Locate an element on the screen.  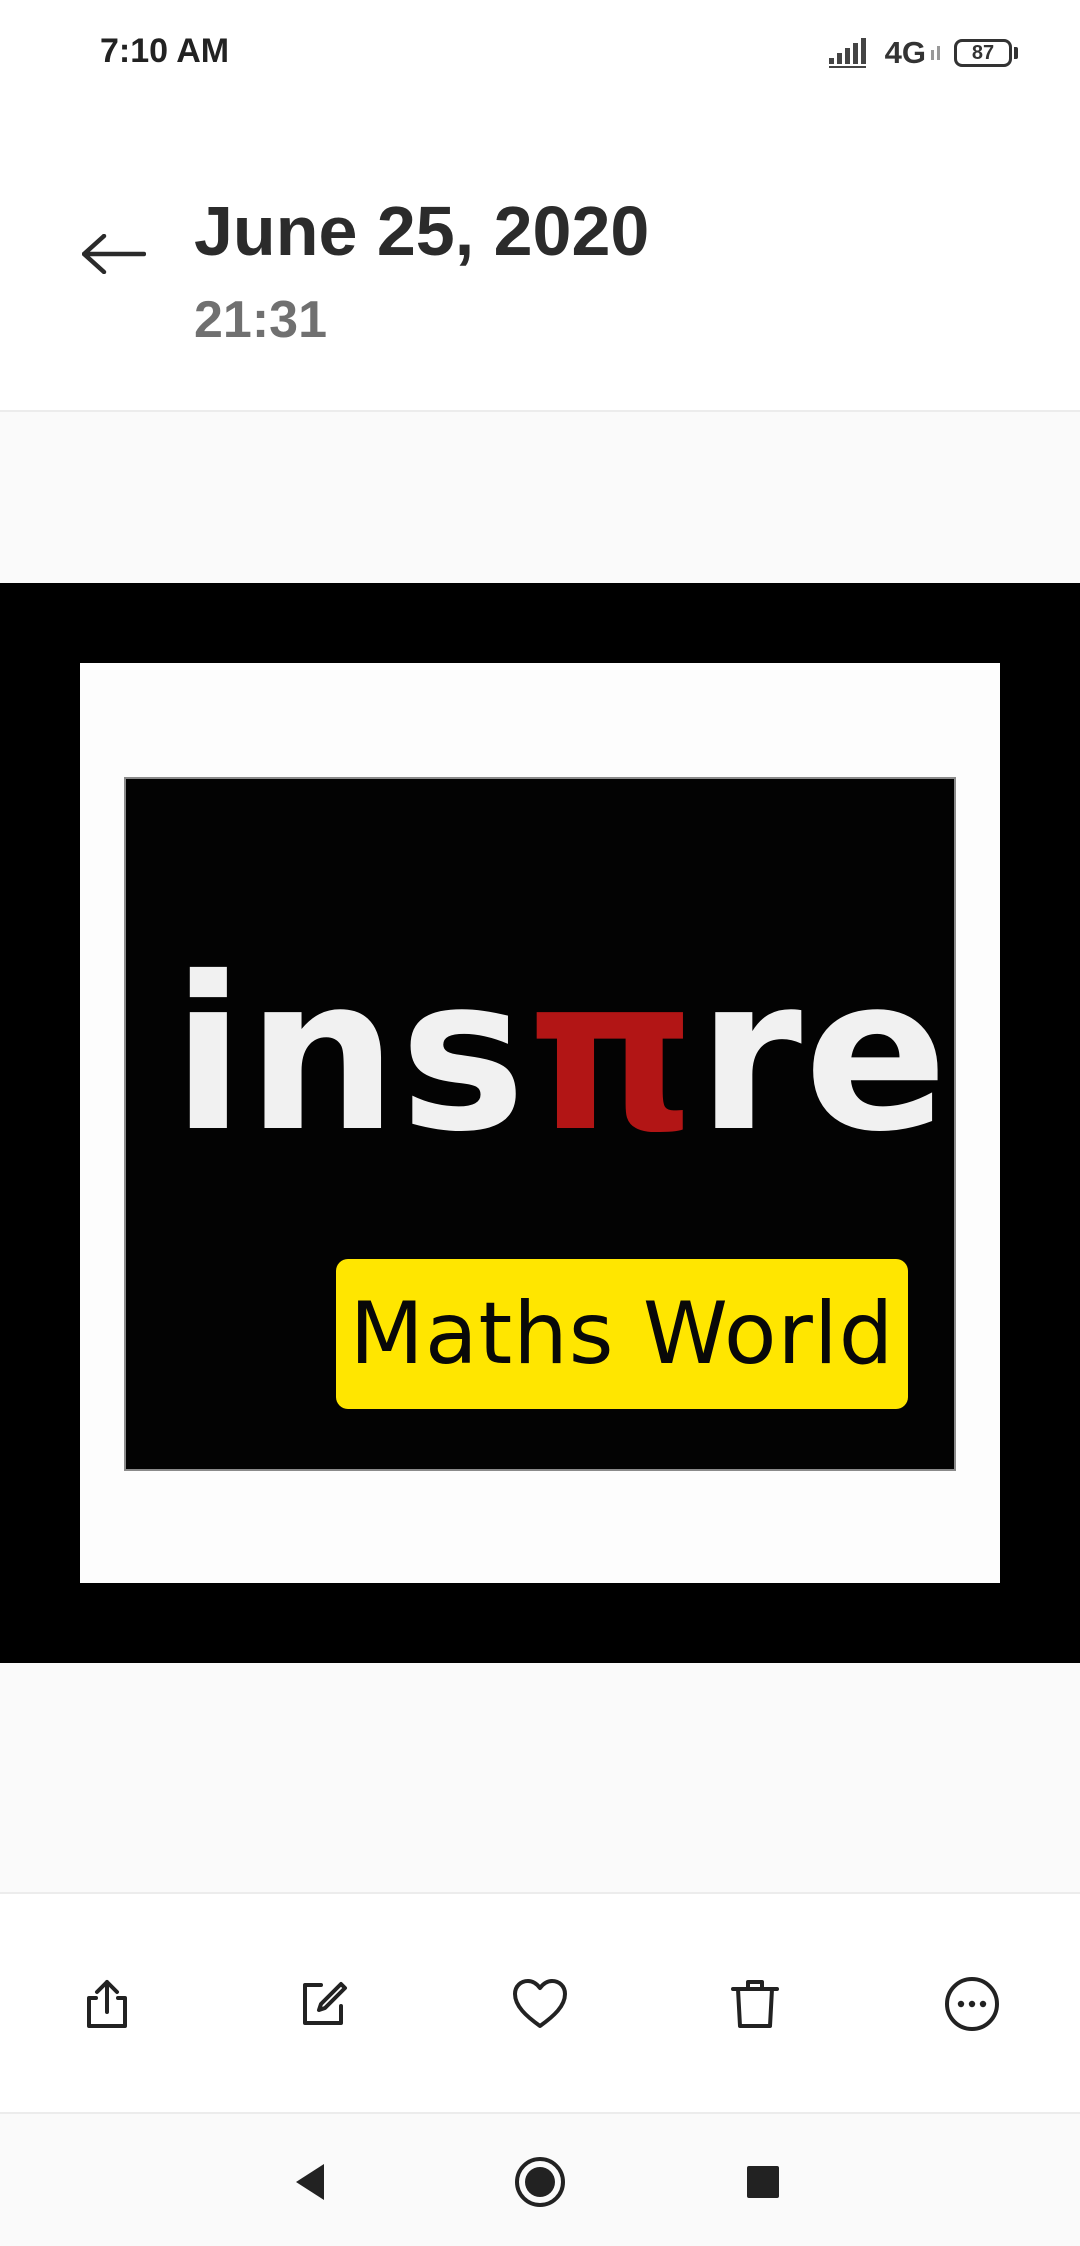
photo-header: June 25, 2020 21:31 is located at coordinates (540, 258).